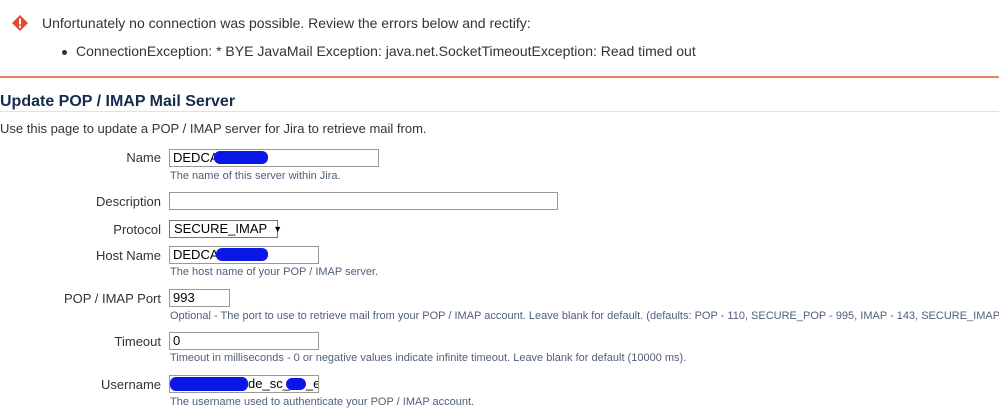 This screenshot has height=413, width=999. I want to click on name-help: The name of this server within Jira., so click(255, 176).